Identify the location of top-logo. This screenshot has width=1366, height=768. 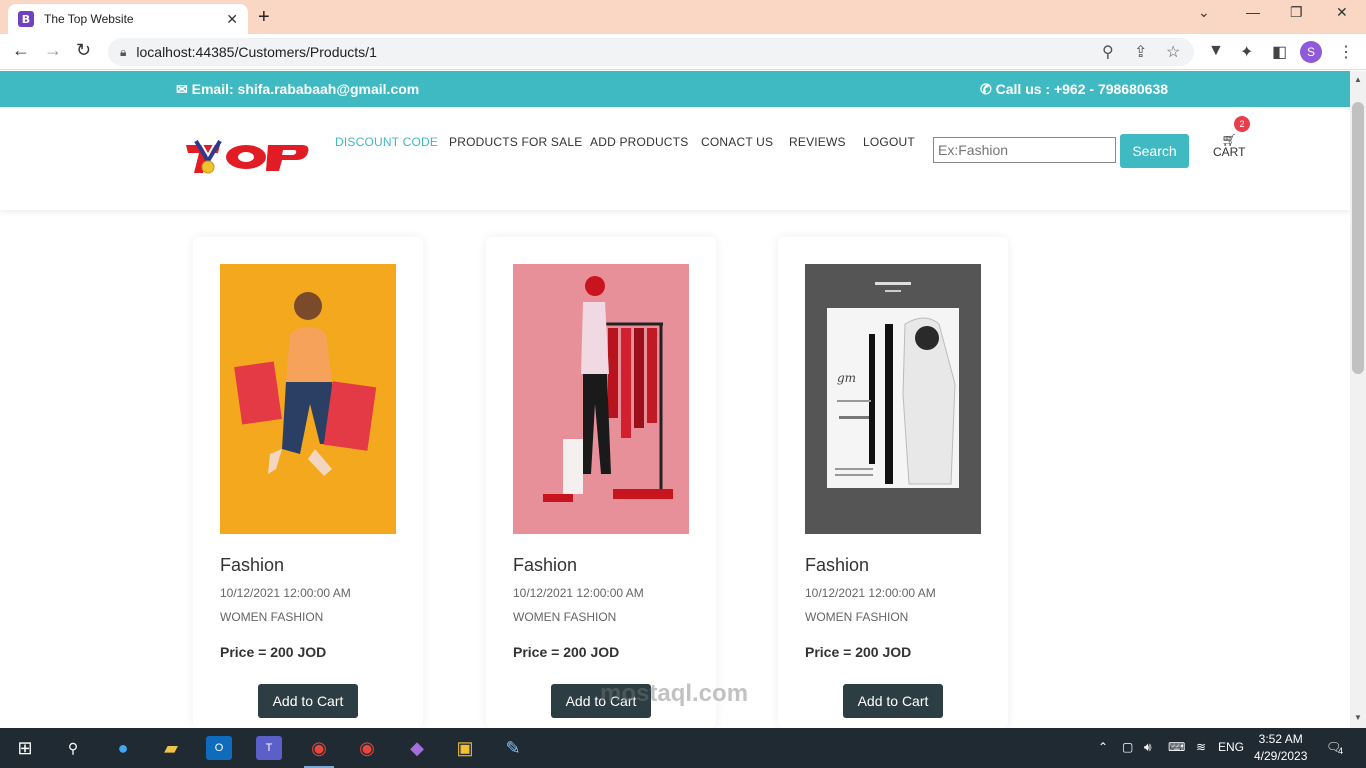
(248, 158).